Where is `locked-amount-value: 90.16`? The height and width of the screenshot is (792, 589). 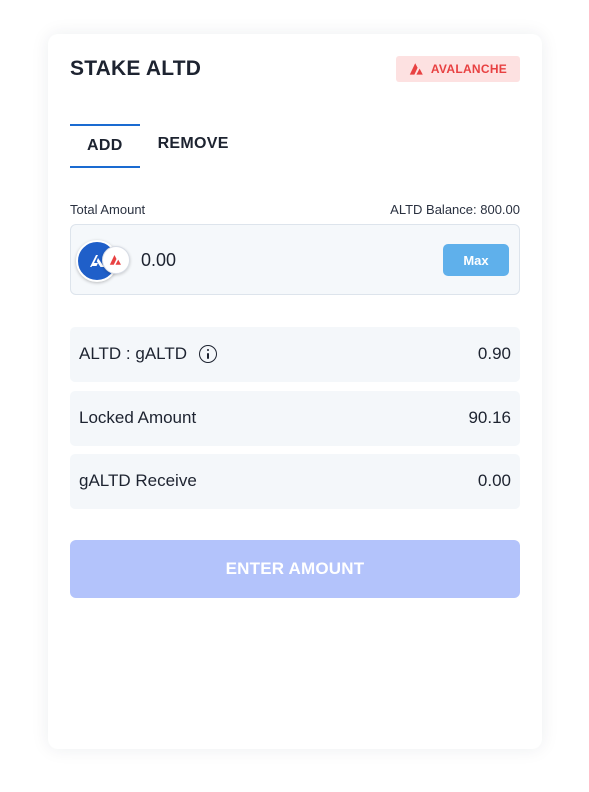
locked-amount-value: 90.16 is located at coordinates (489, 417).